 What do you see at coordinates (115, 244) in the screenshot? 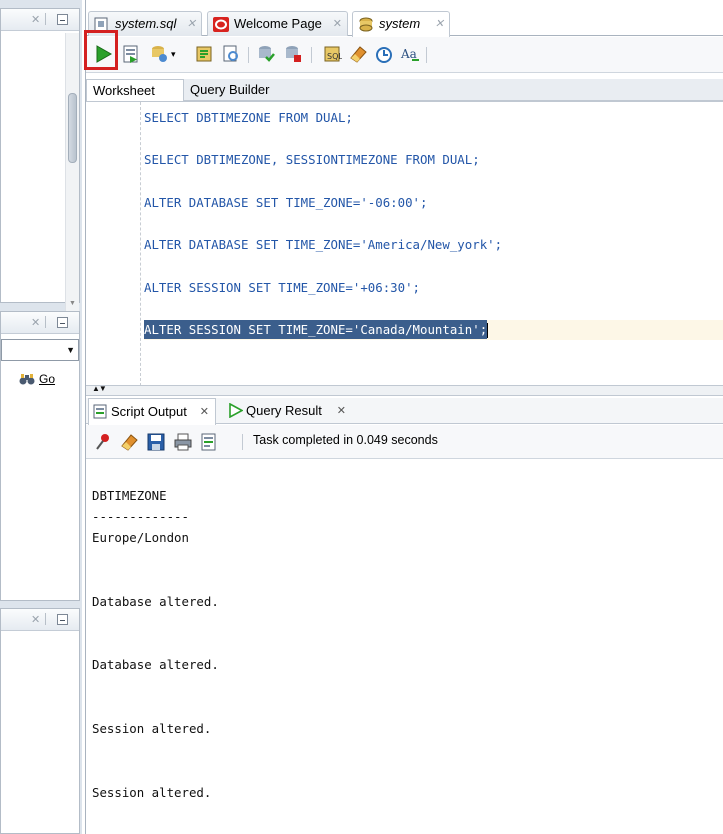
I see `line-gutter` at bounding box center [115, 244].